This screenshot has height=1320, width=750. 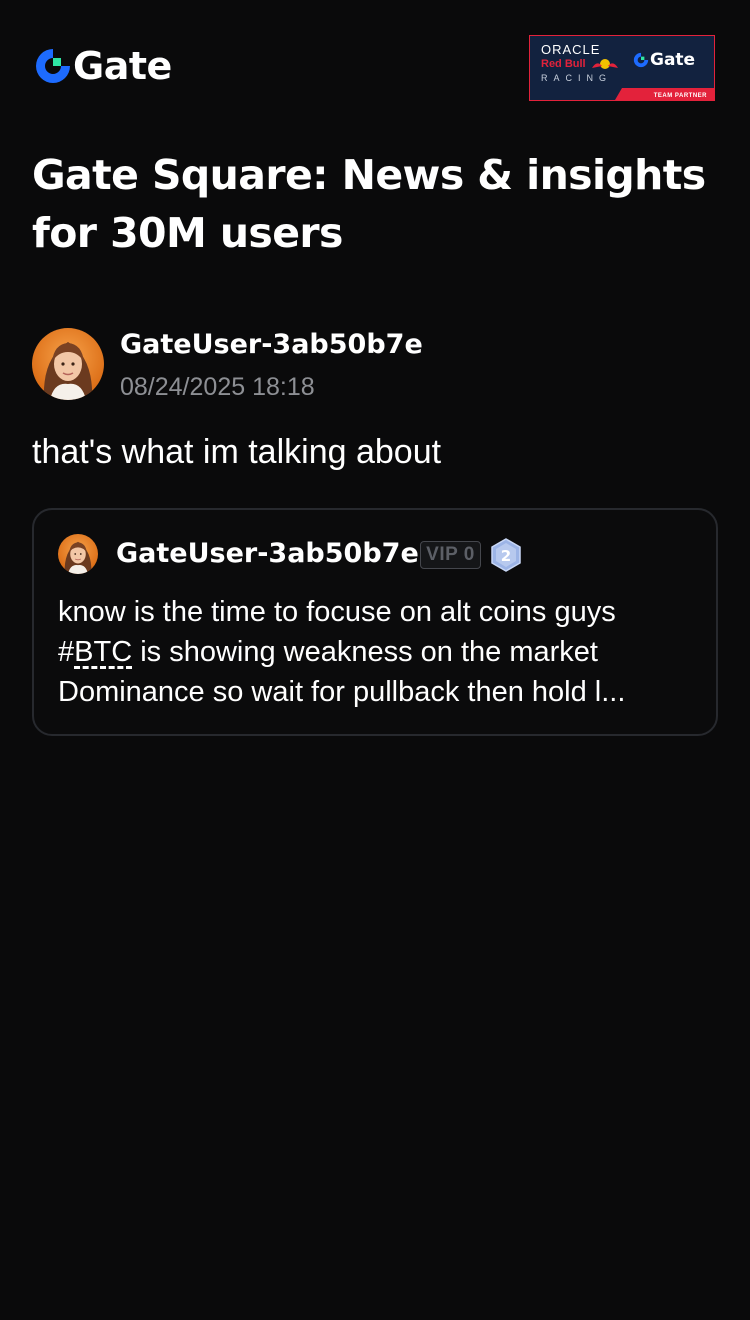 What do you see at coordinates (563, 64) in the screenshot?
I see `redbull-text: Red Bull` at bounding box center [563, 64].